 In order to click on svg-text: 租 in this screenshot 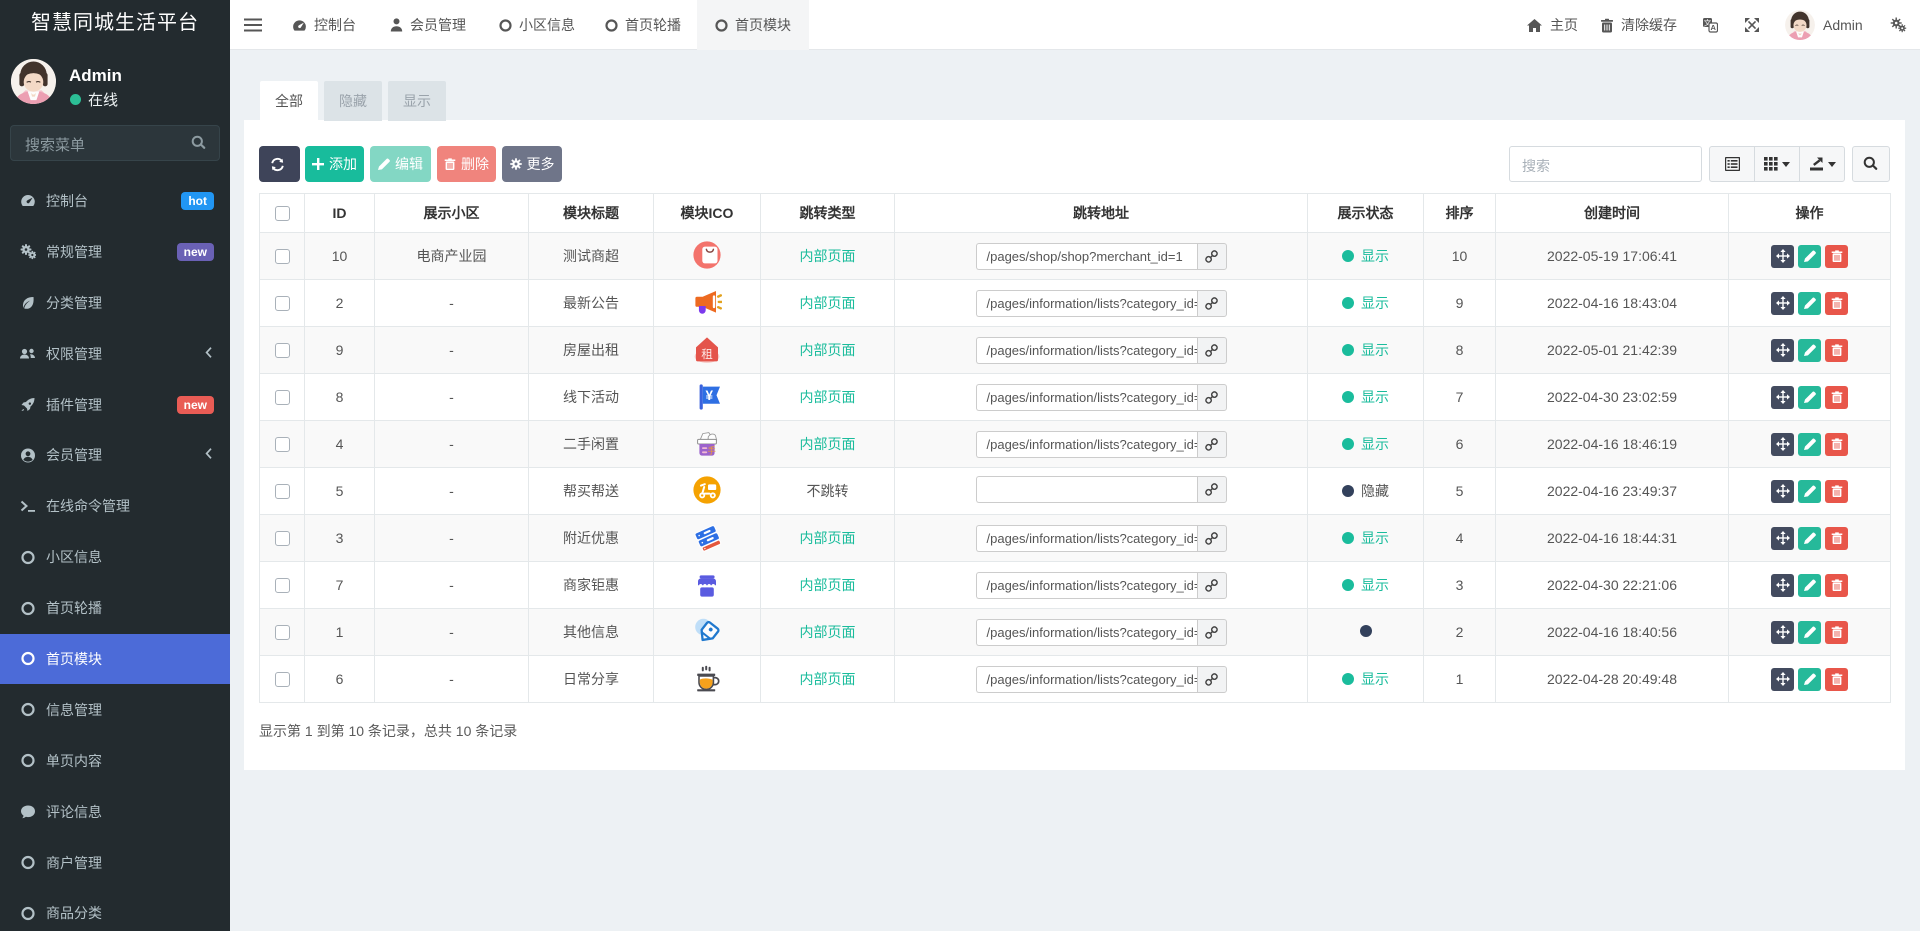, I will do `click(707, 353)`.